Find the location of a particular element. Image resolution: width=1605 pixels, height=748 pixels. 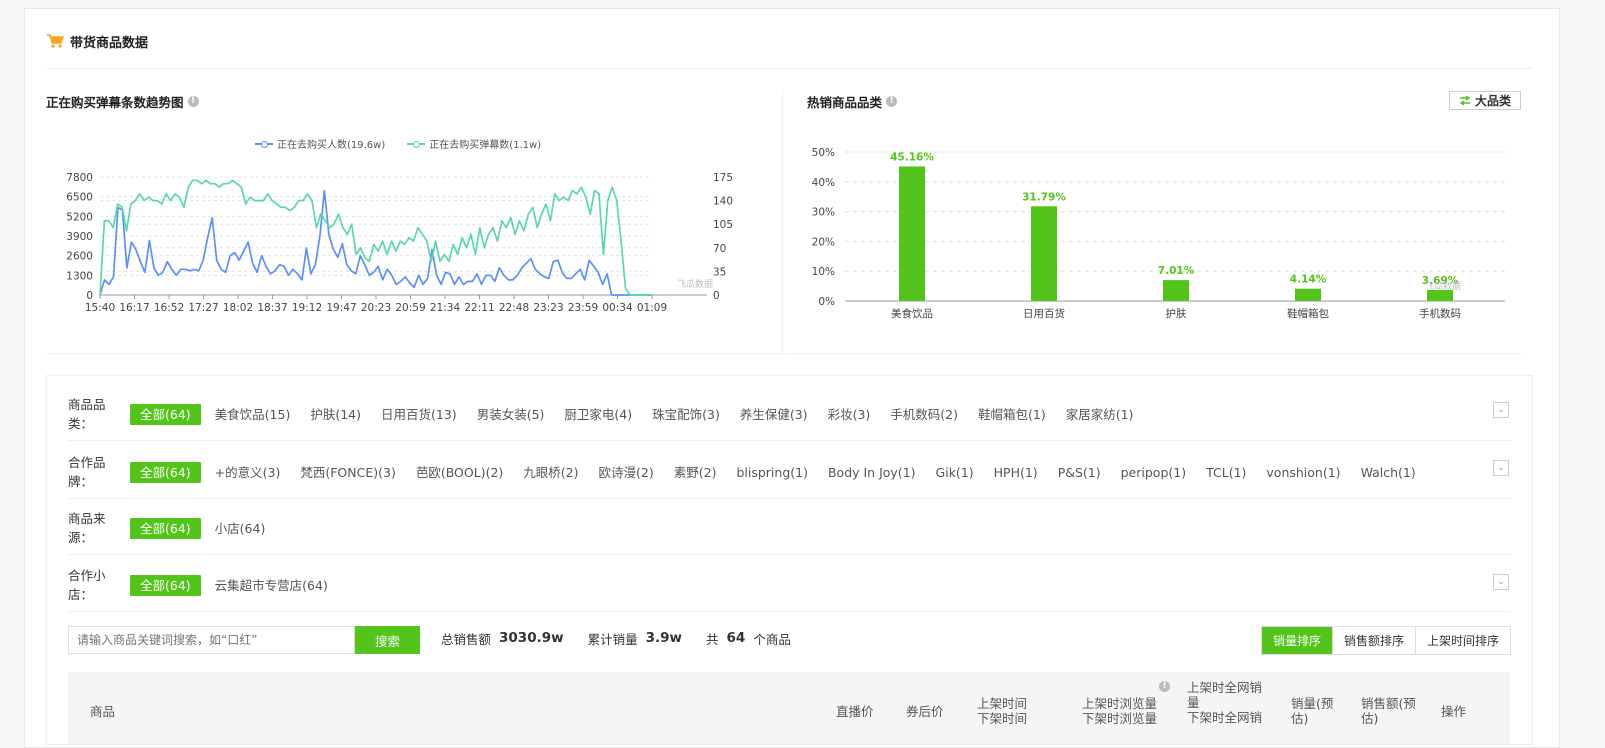

switch-icon is located at coordinates (1465, 100).